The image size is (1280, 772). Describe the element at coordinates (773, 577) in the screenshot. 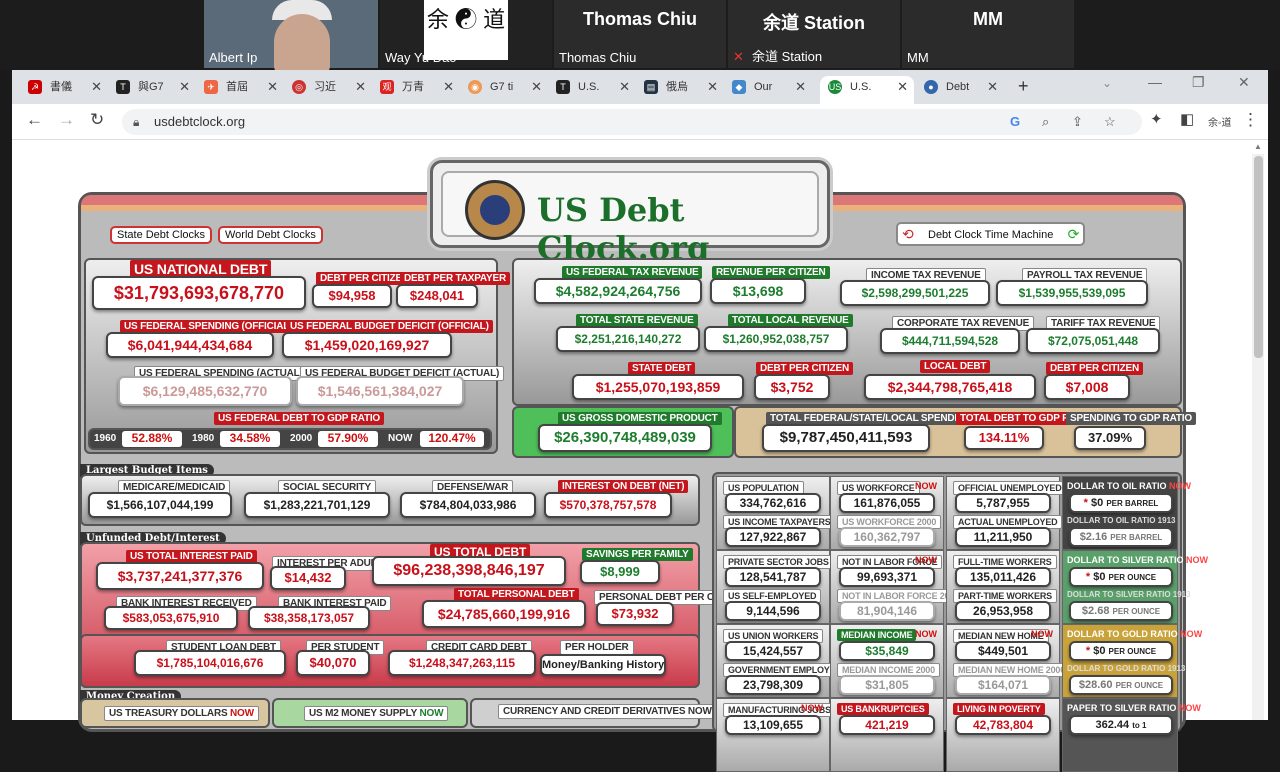

I see `stat-value: 128,541,787` at that location.